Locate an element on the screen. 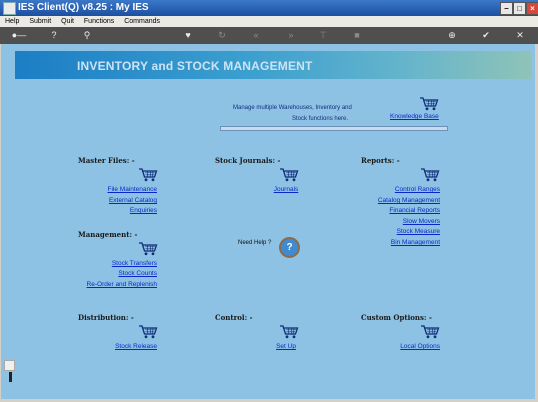  maximize-button: □ is located at coordinates (519, 8).